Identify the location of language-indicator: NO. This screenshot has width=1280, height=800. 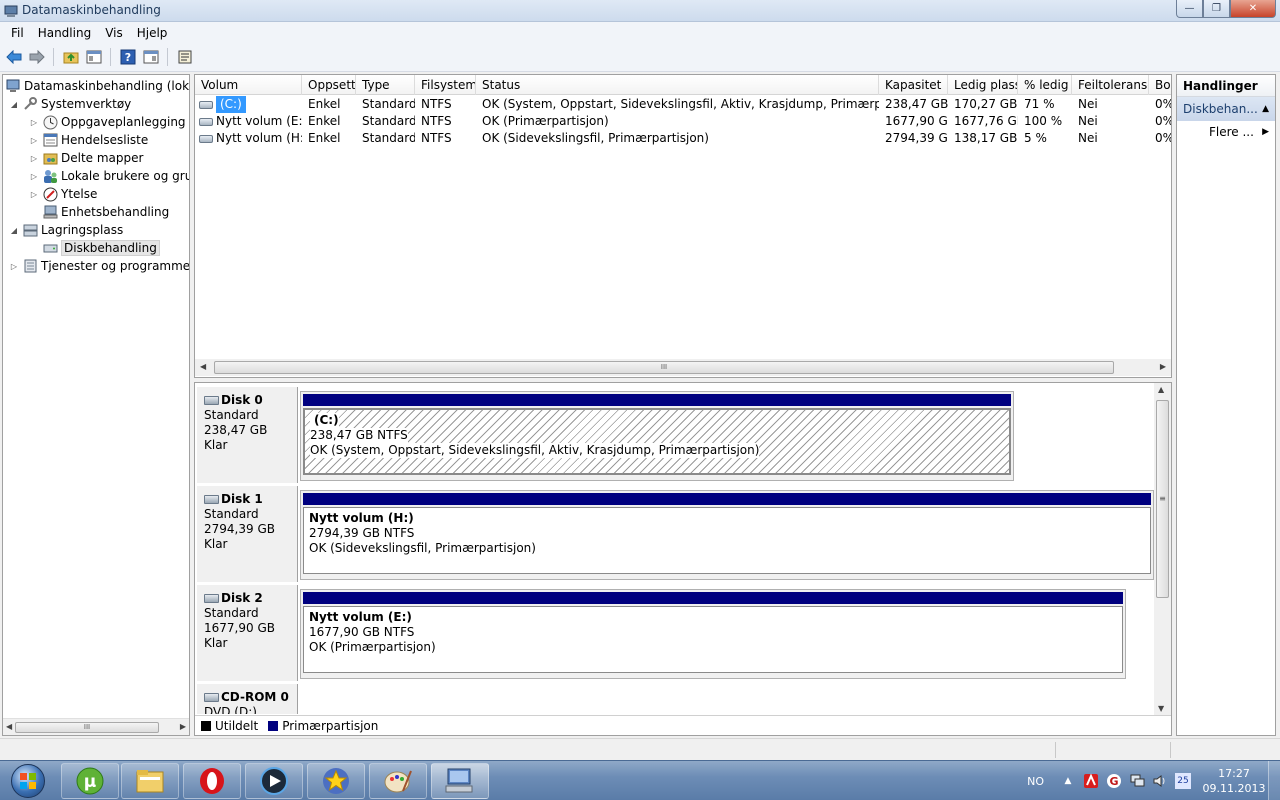
(1035, 781).